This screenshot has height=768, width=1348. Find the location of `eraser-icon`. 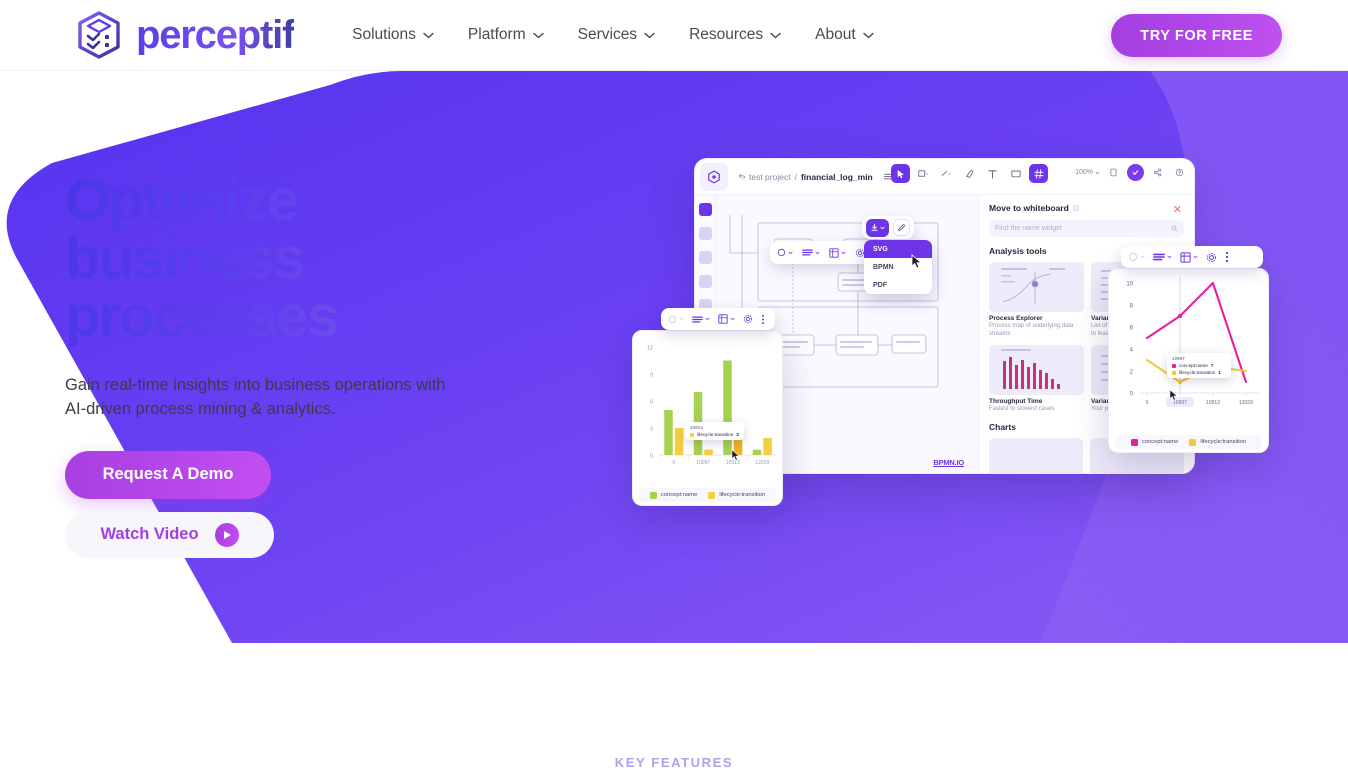

eraser-icon is located at coordinates (969, 173).